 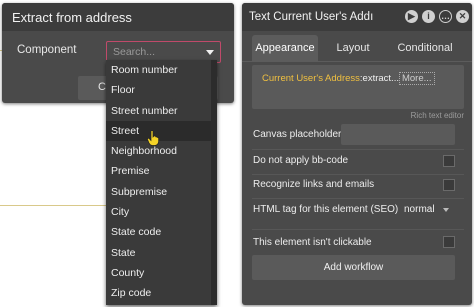 What do you see at coordinates (353, 267) in the screenshot?
I see `add-workflow-button: Add workflow` at bounding box center [353, 267].